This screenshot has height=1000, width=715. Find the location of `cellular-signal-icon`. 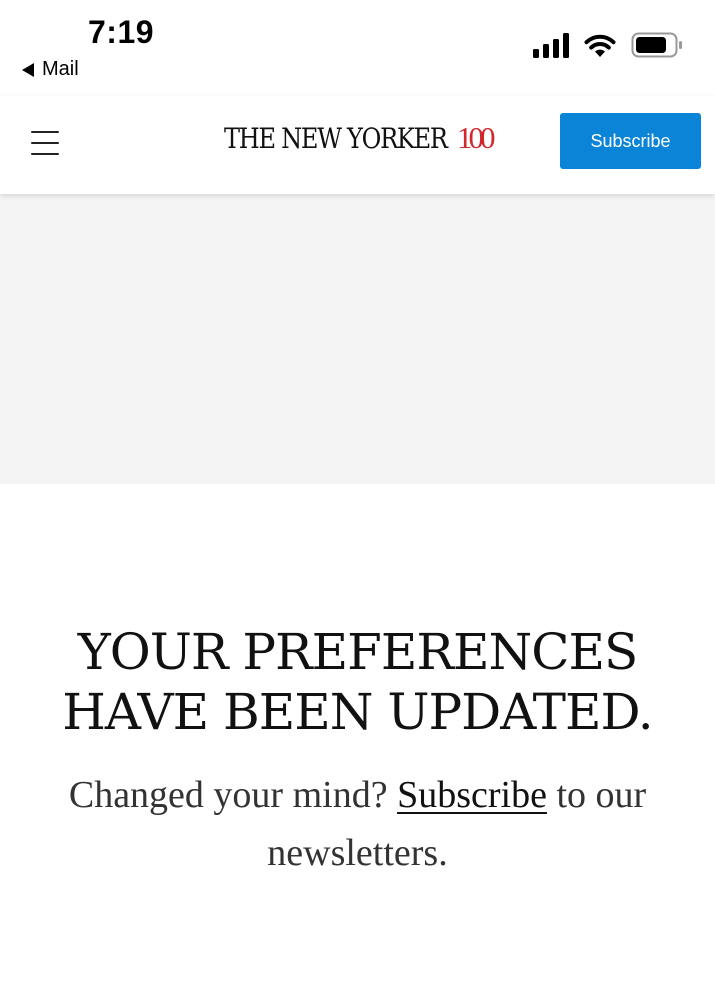

cellular-signal-icon is located at coordinates (551, 45).